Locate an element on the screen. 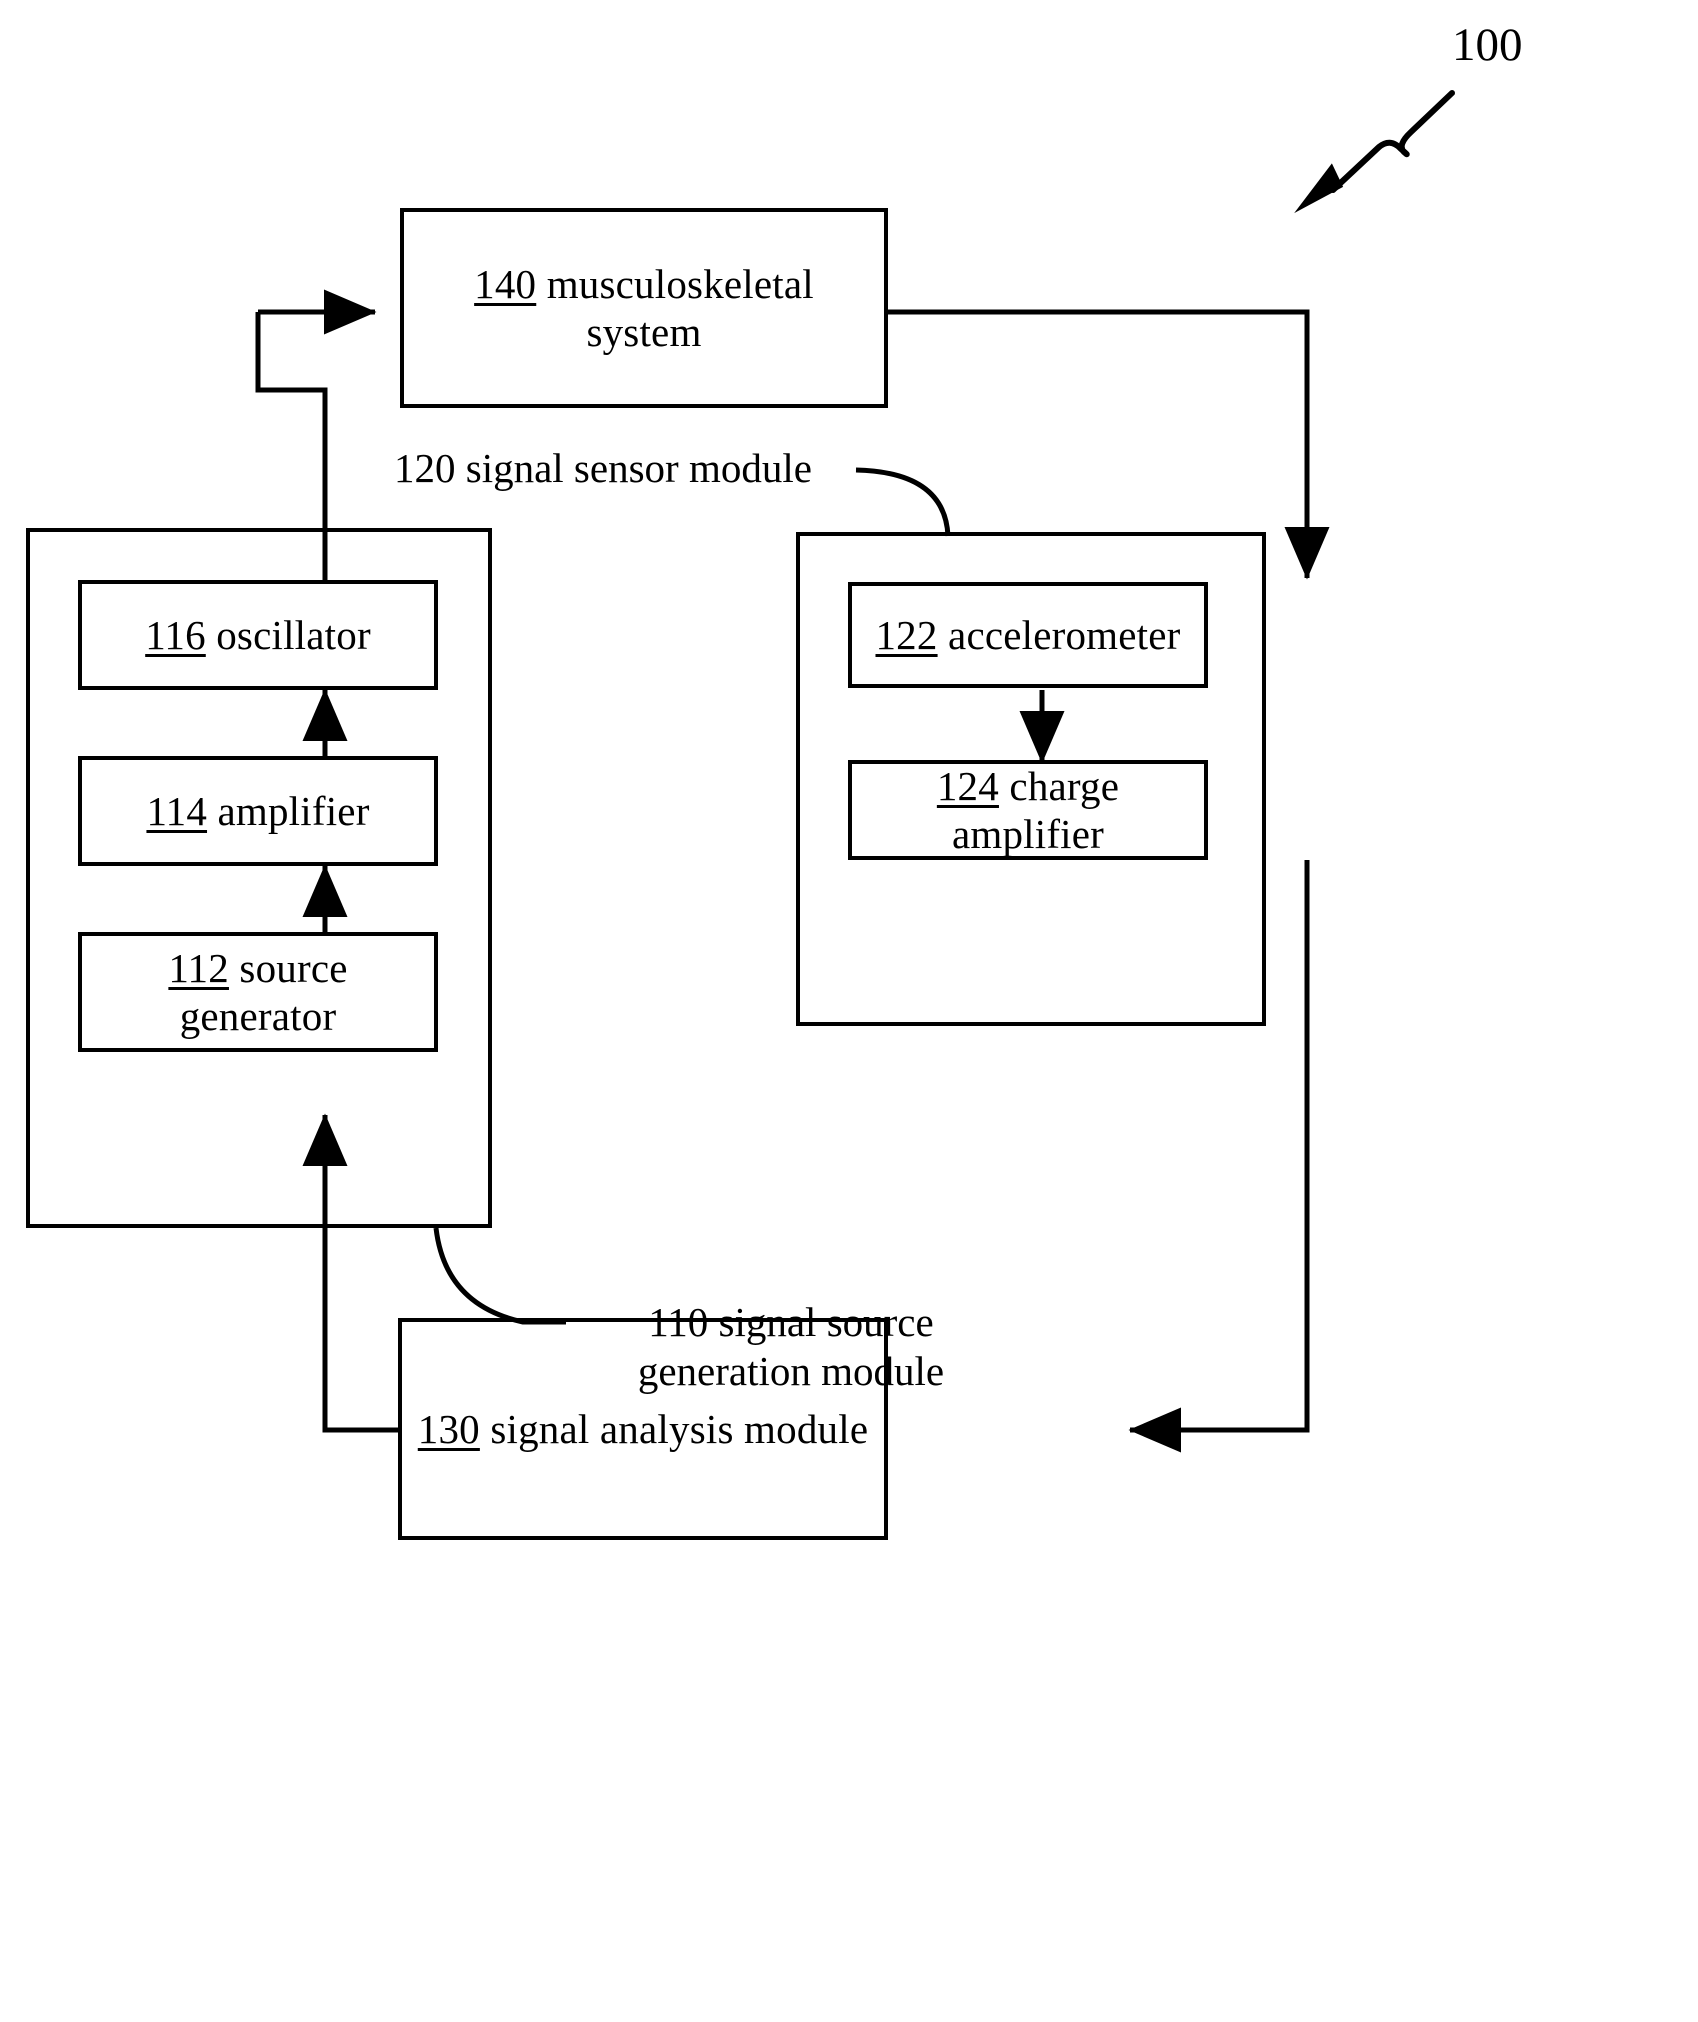  block-116-label: 116 oscillator is located at coordinates (258, 635).